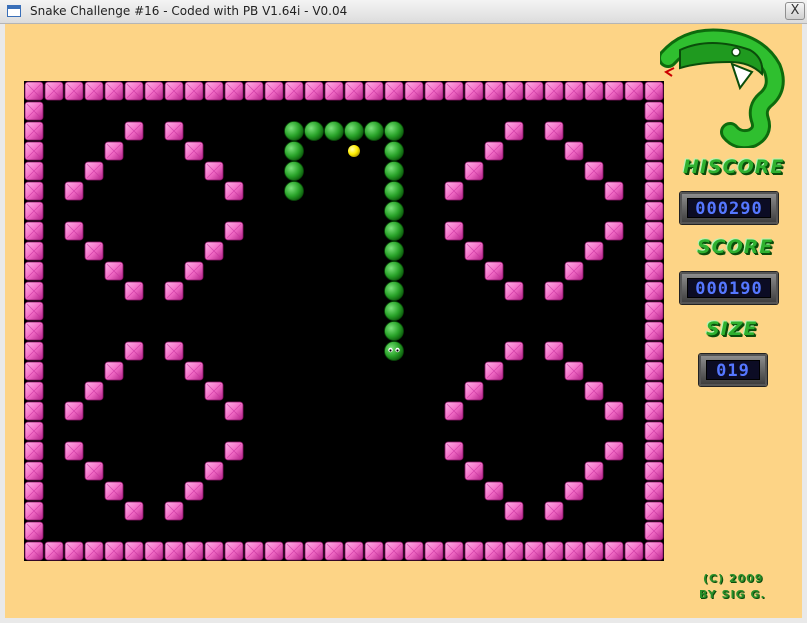 The width and height of the screenshot is (807, 623). I want to click on credit-author: BY SIG G., so click(732, 594).